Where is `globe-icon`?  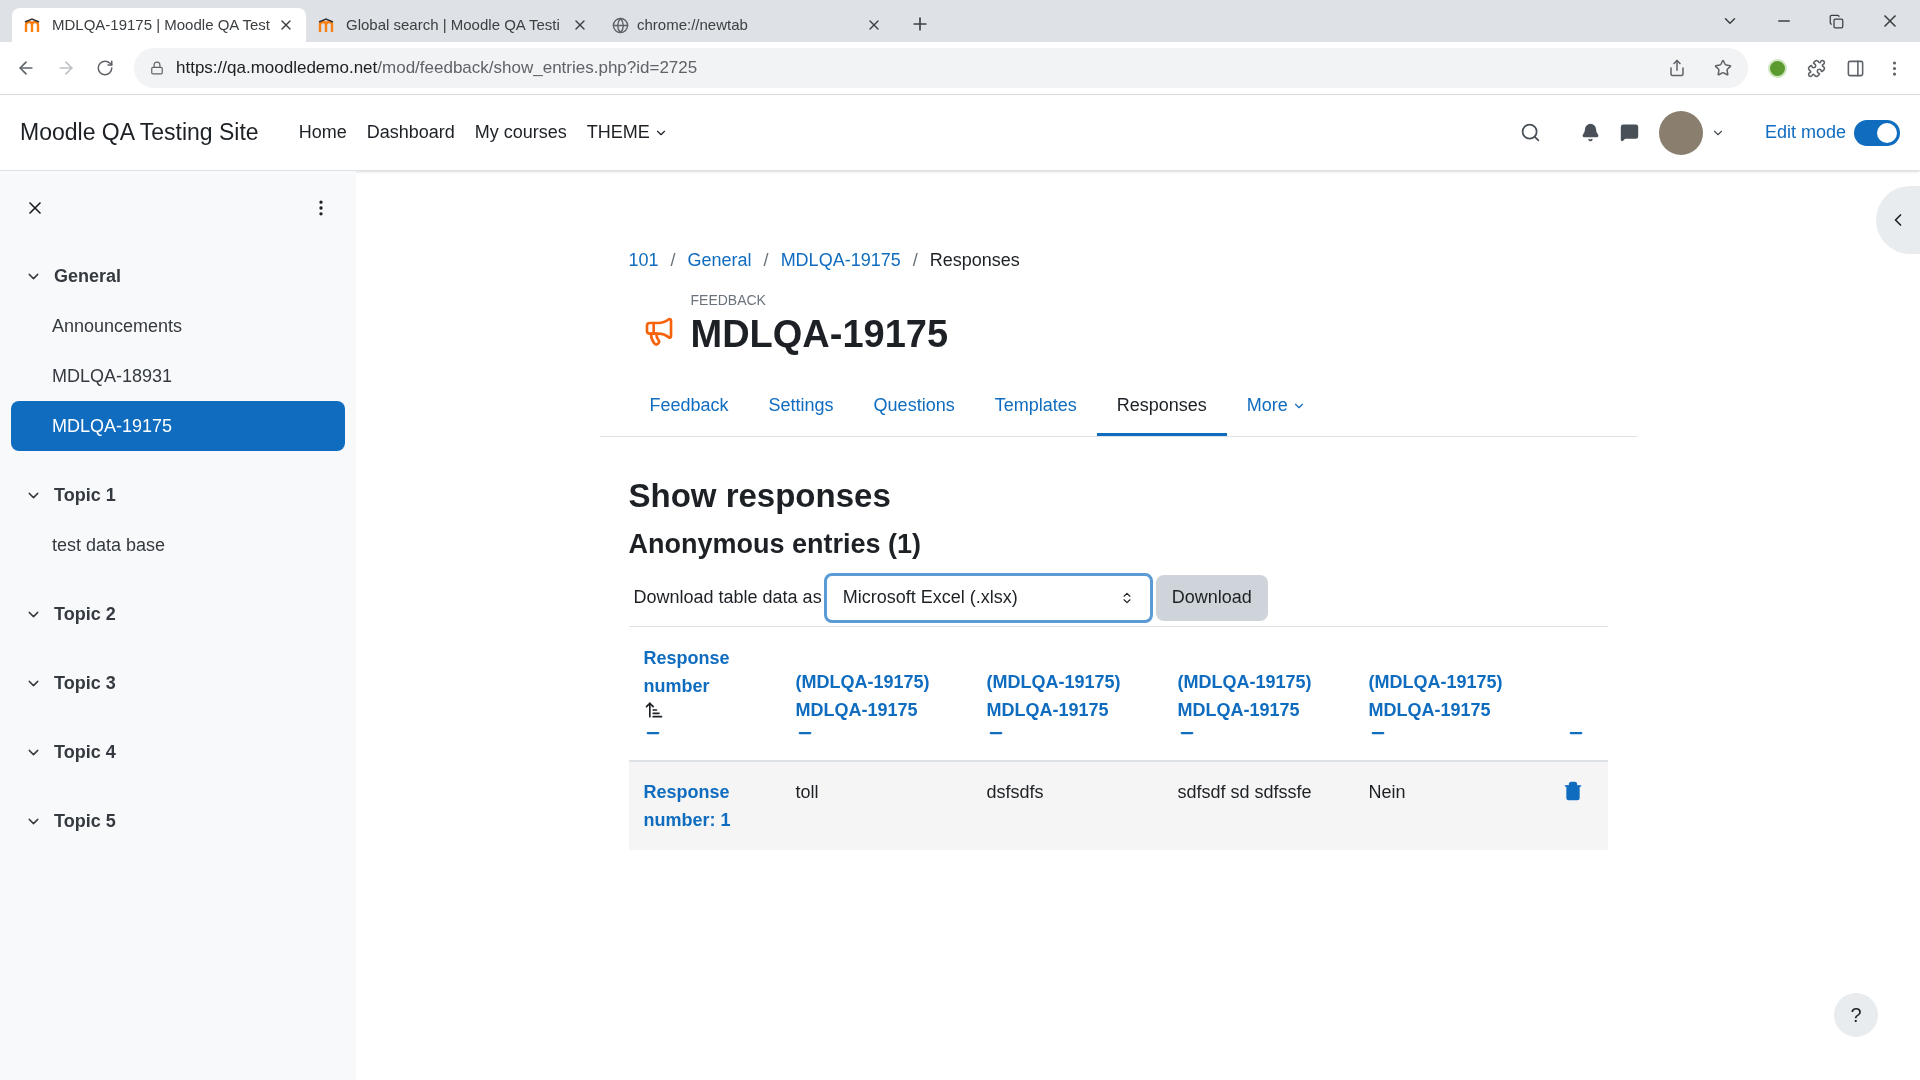 globe-icon is located at coordinates (620, 25).